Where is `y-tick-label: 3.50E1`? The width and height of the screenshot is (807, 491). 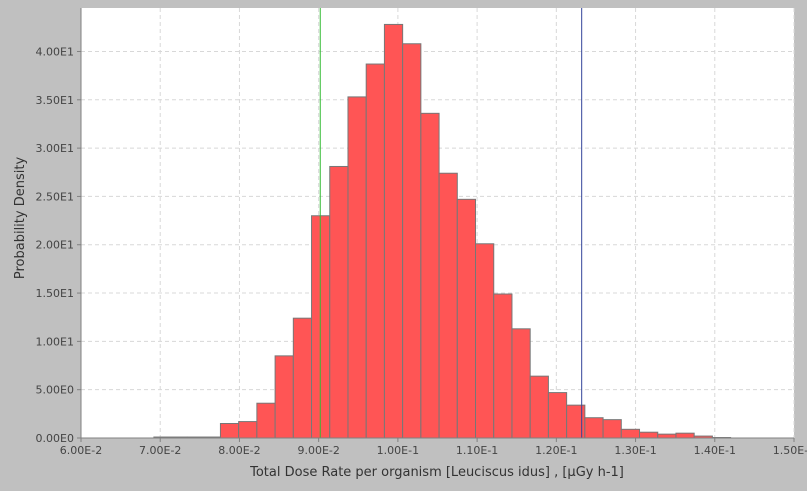 y-tick-label: 3.50E1 is located at coordinates (55, 100).